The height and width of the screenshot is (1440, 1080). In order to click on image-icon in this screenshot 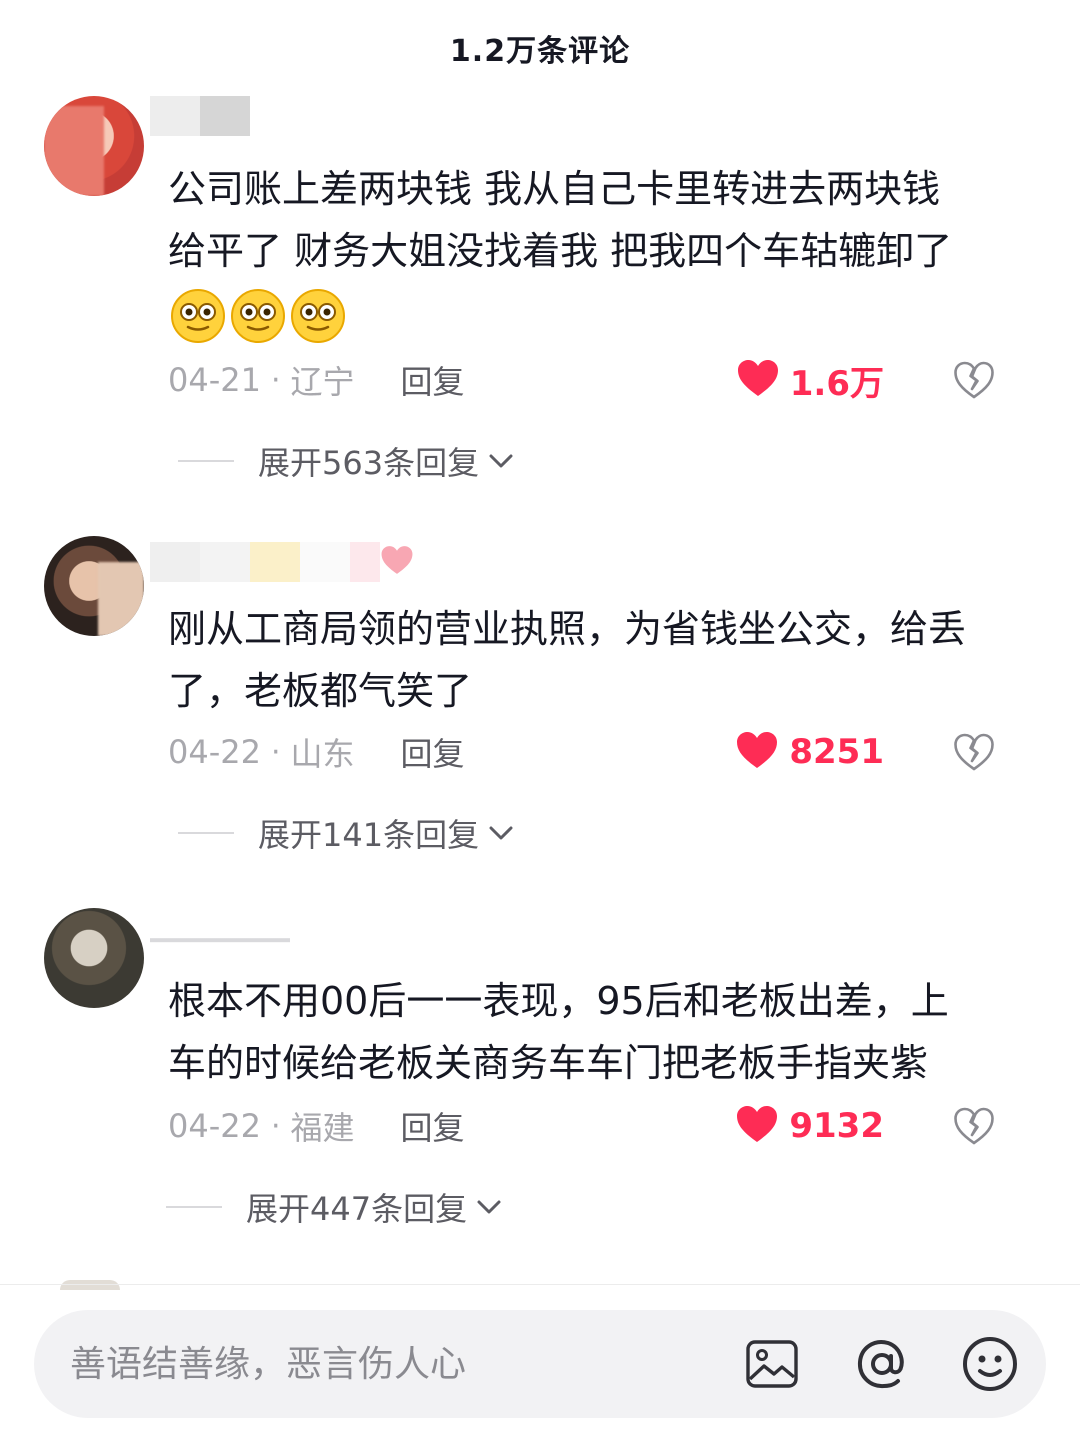, I will do `click(772, 1364)`.